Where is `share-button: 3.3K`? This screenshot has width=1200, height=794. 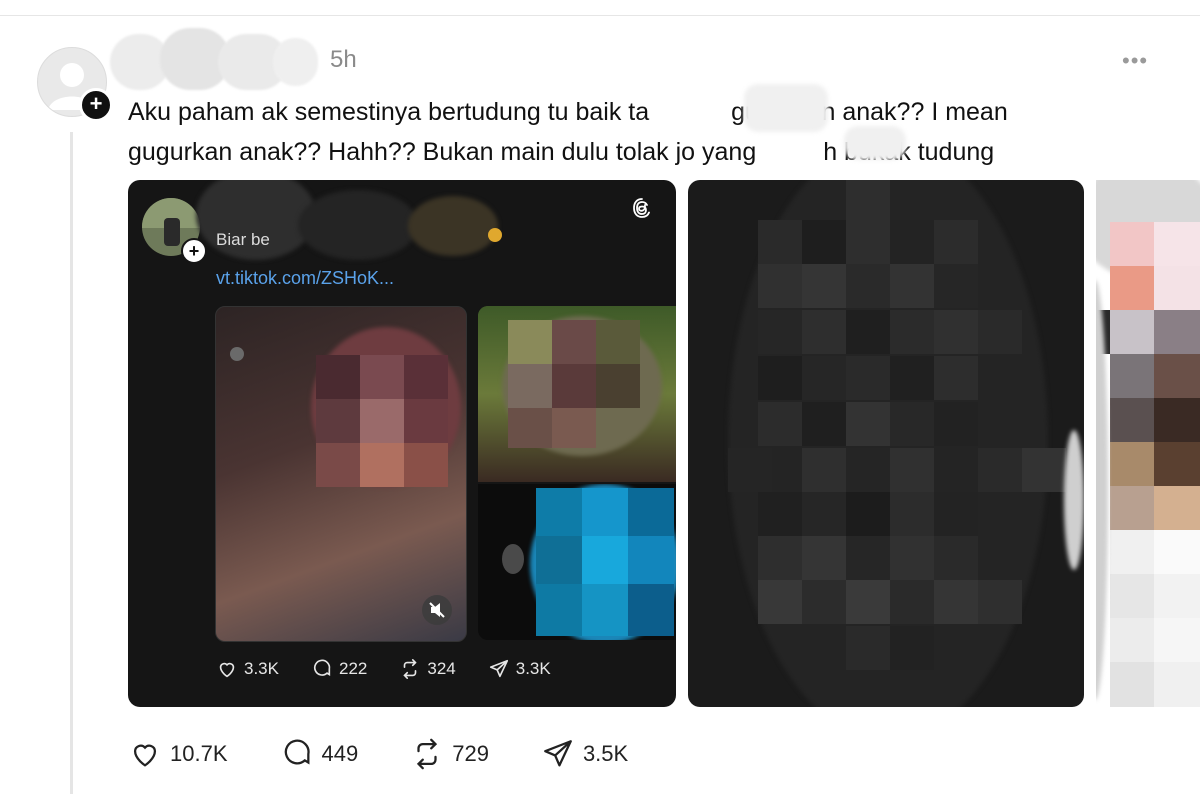 share-button: 3.3K is located at coordinates (519, 669).